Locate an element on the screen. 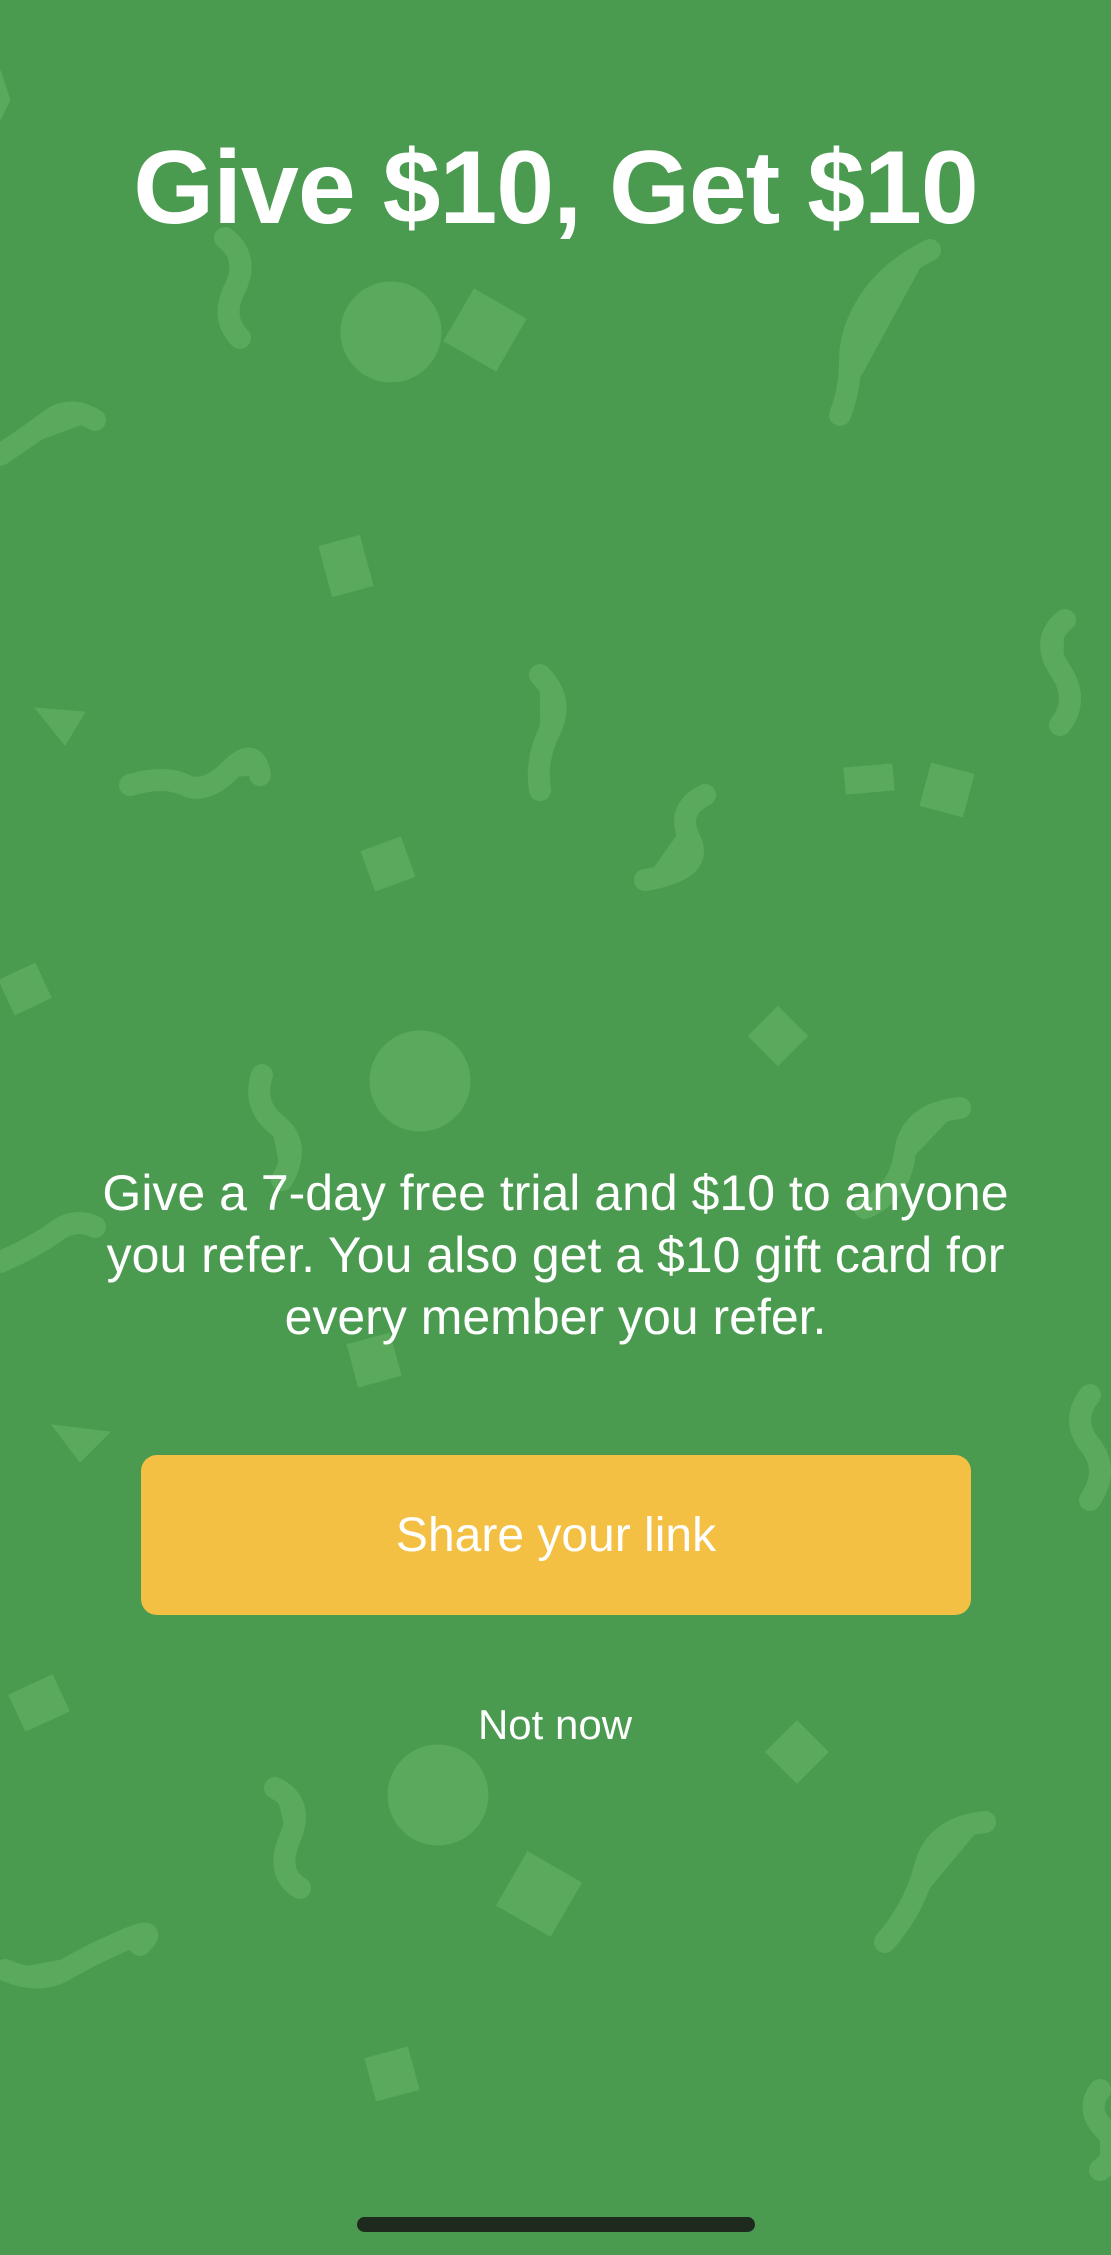 This screenshot has width=1111, height=2255. share-link-button: Share your link is located at coordinates (556, 1535).